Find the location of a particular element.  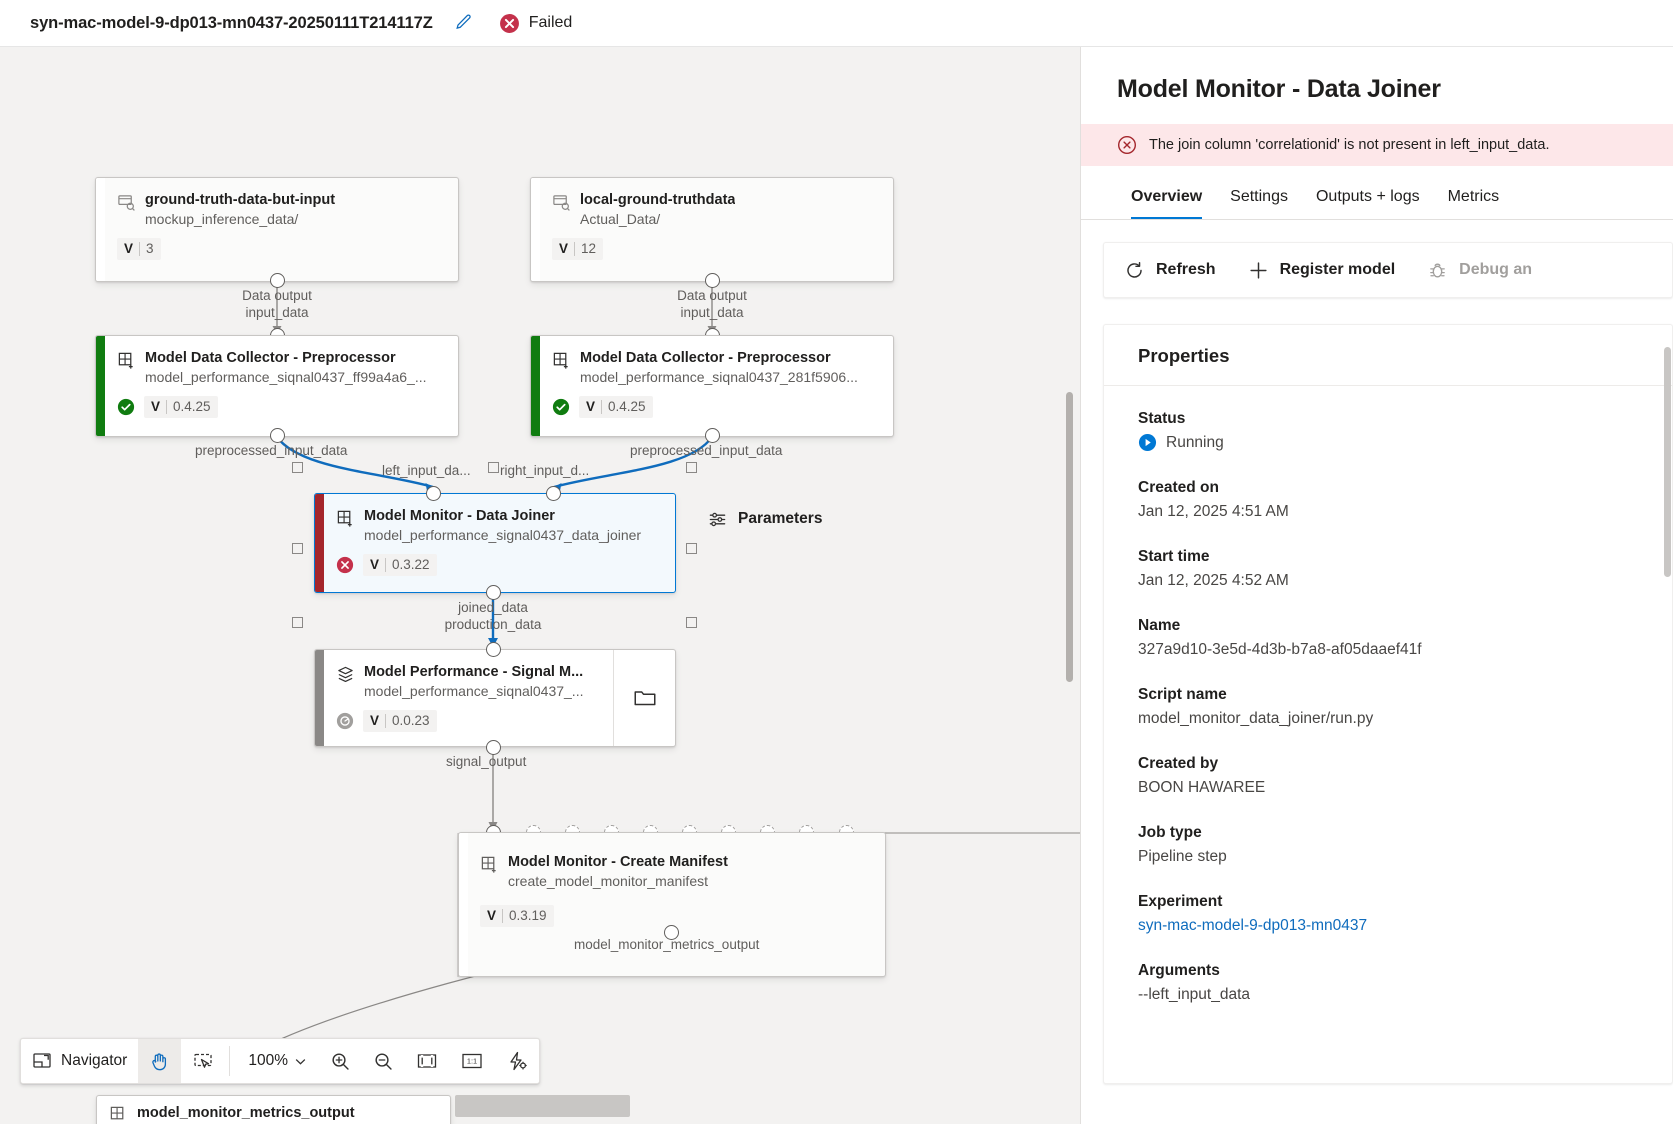

refresh-button: Refresh is located at coordinates (1170, 270).